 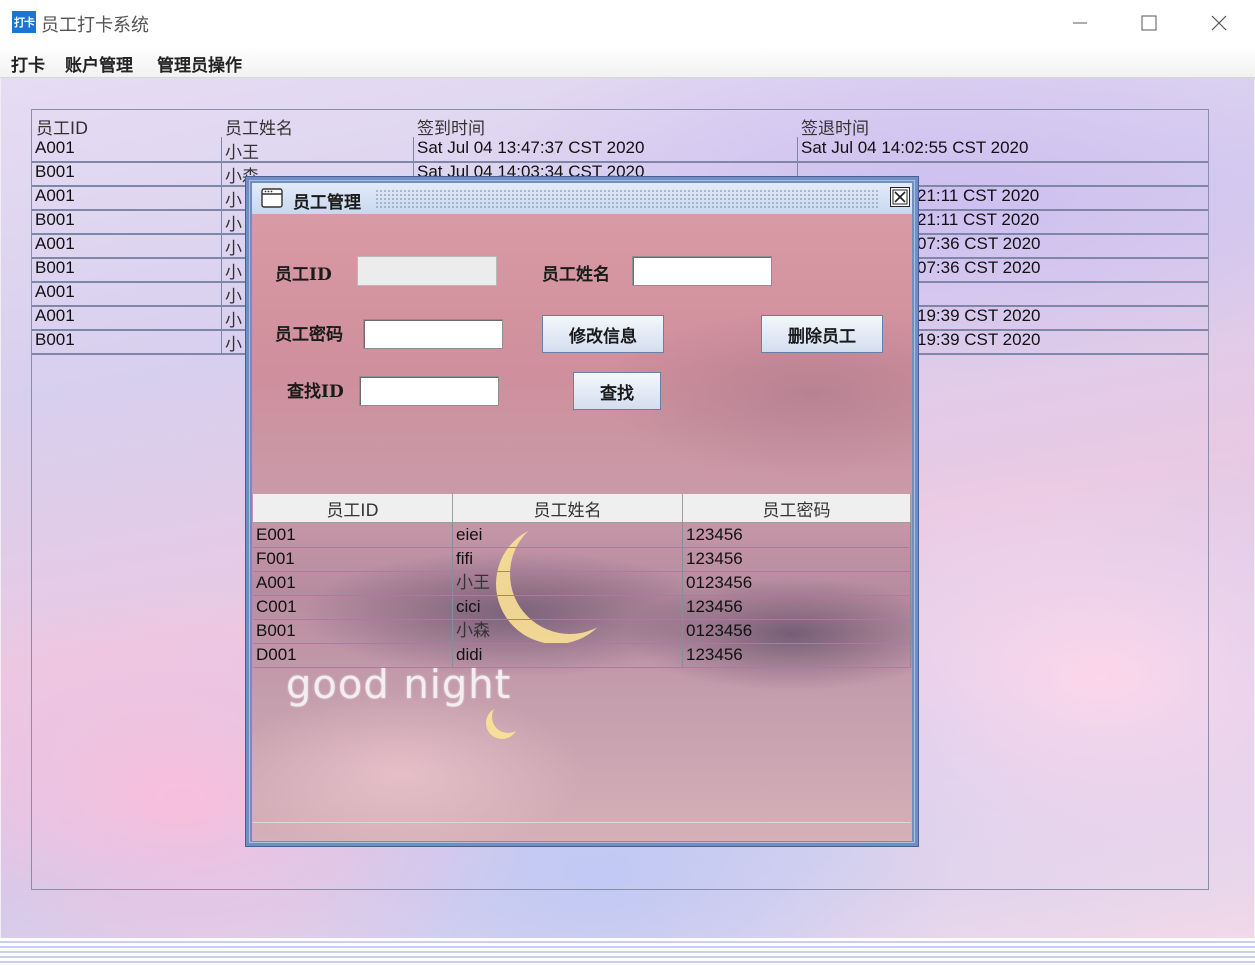 I want to click on menu-account-management: 账户管理, so click(x=99, y=63).